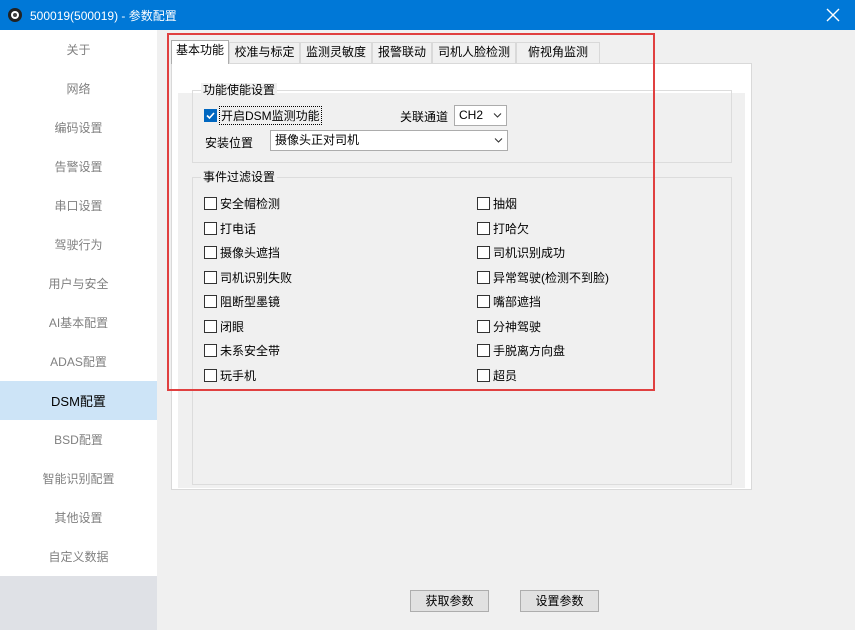 The width and height of the screenshot is (855, 630). Describe the element at coordinates (474, 52) in the screenshot. I see `tab-face-detection: 司机人脸检测` at that location.